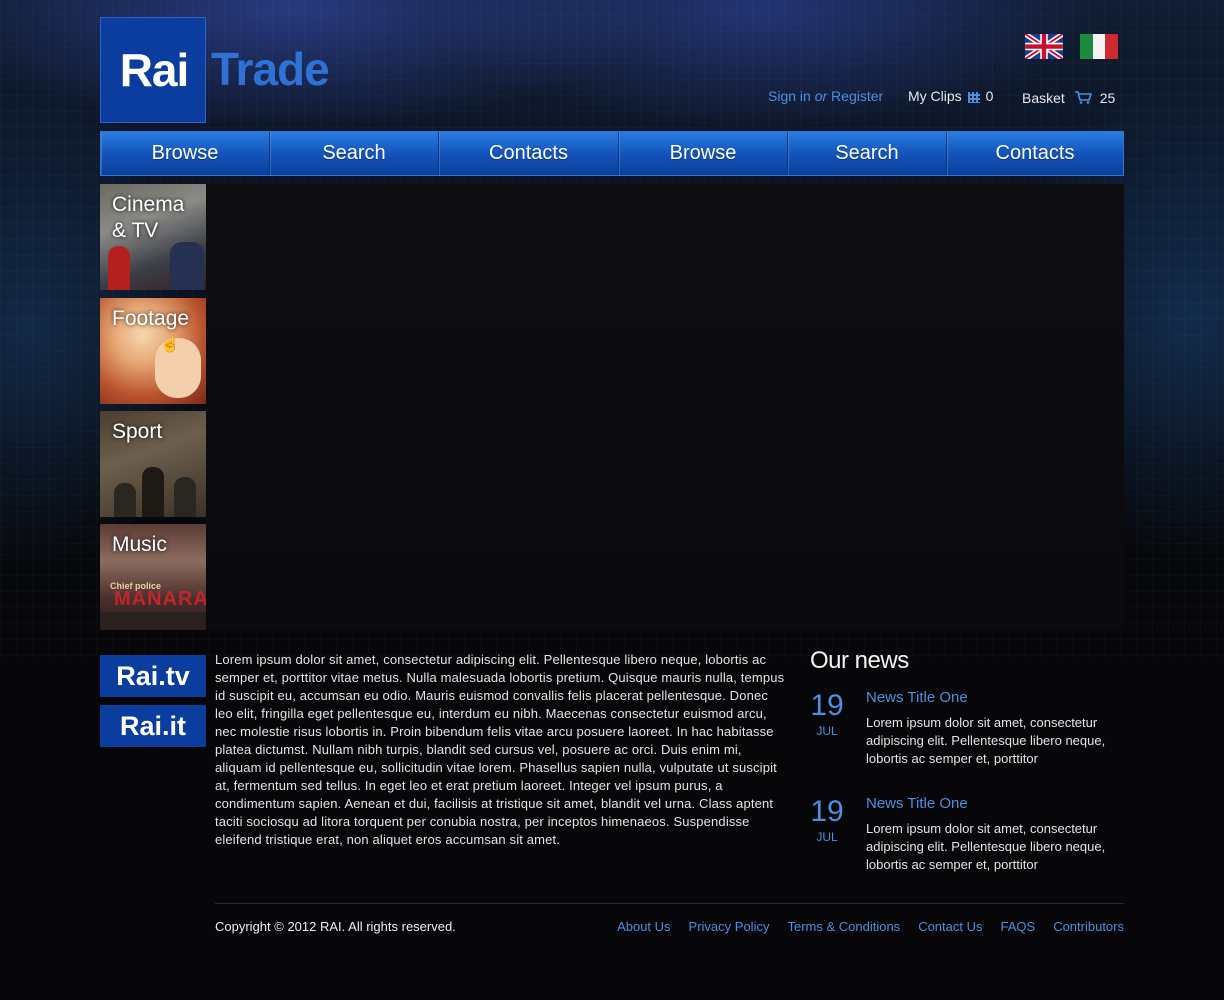  What do you see at coordinates (1043, 98) in the screenshot?
I see `basket-label: Basket` at bounding box center [1043, 98].